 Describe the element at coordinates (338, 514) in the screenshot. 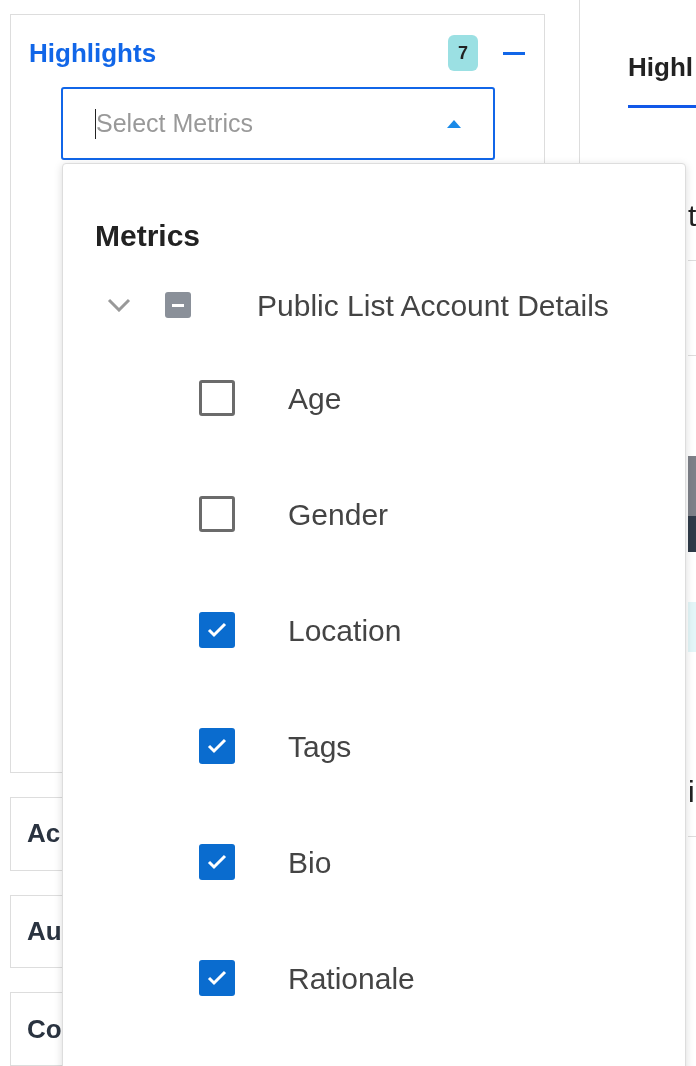

I see `metric-option: Gender` at that location.